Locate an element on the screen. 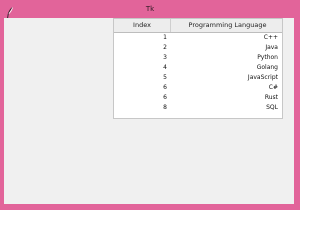 The width and height of the screenshot is (320, 240). row-index: 3 is located at coordinates (165, 57).